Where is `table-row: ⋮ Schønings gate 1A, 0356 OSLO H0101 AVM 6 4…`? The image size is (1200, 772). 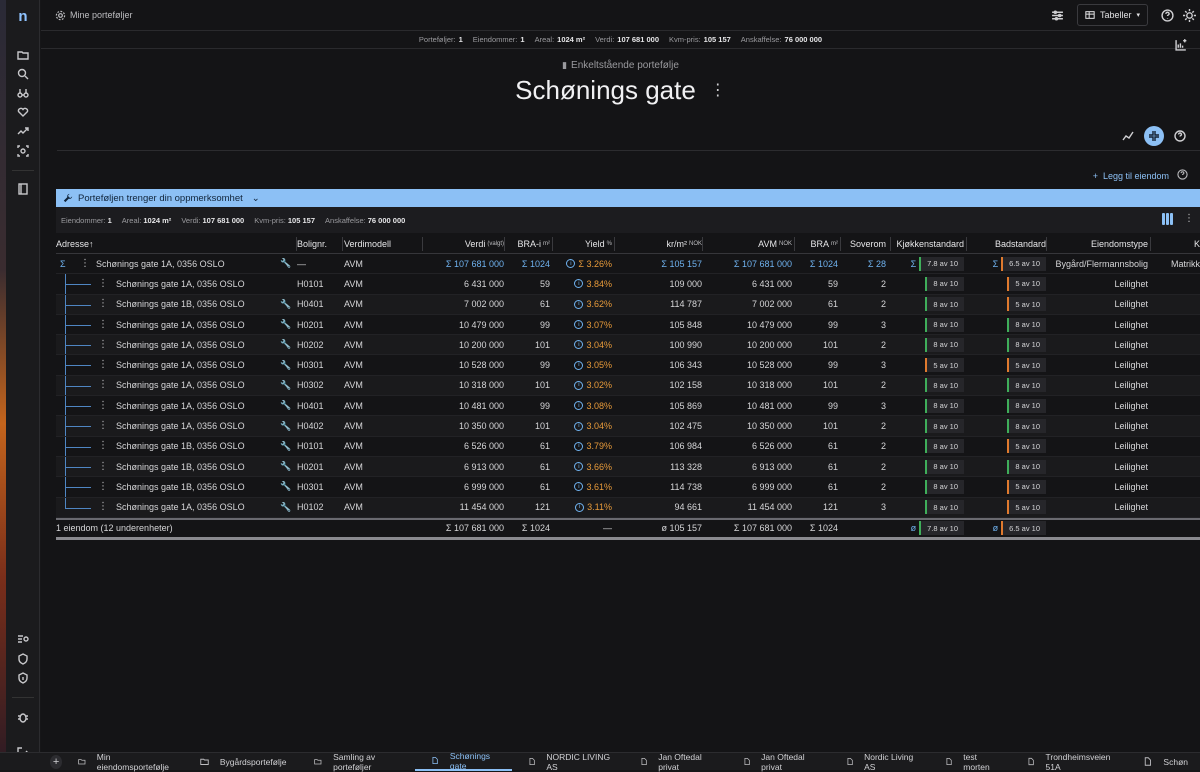
table-row: ⋮ Schønings gate 1A, 0356 OSLO H0101 AVM 6 4… is located at coordinates (628, 284).